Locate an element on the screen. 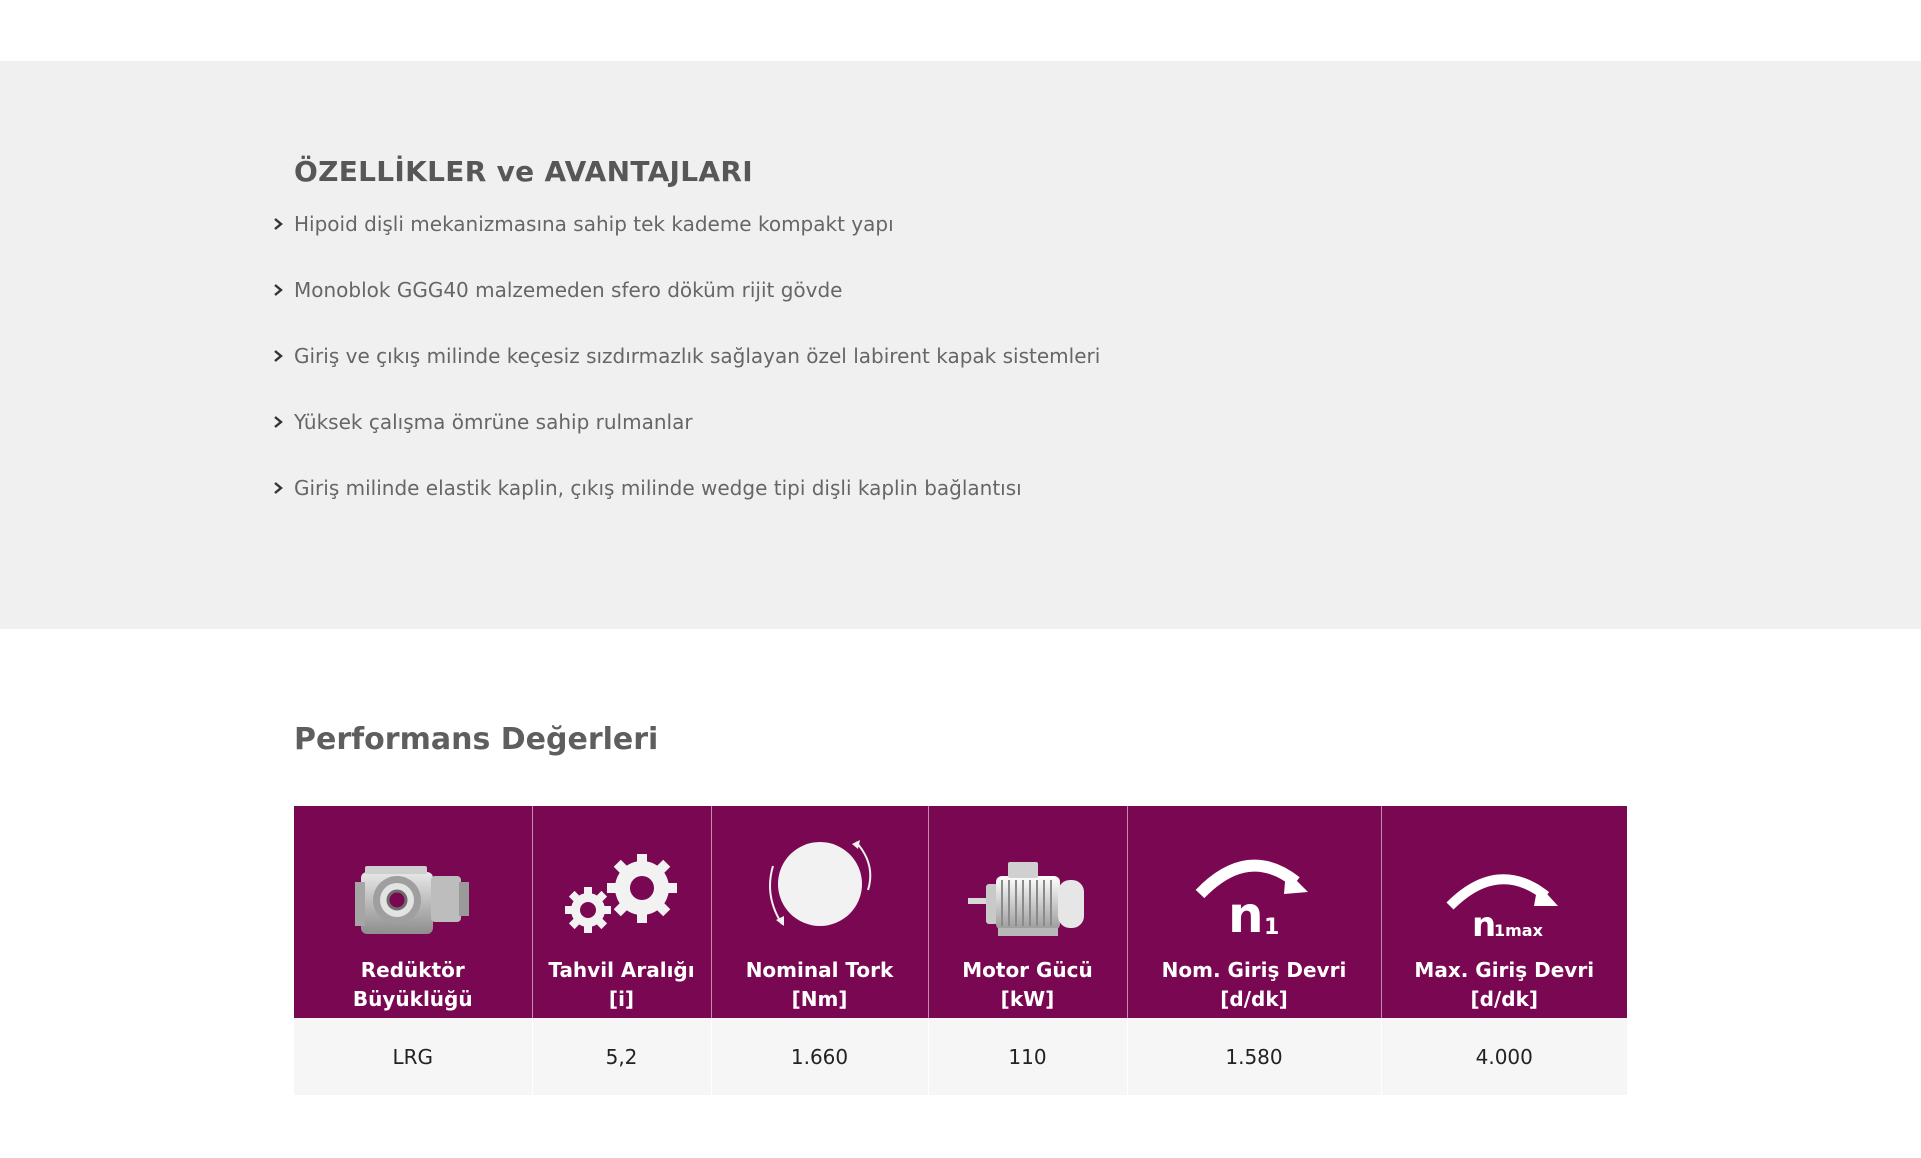 The image size is (1921, 1158). speed-subscript: 1max is located at coordinates (1519, 929).